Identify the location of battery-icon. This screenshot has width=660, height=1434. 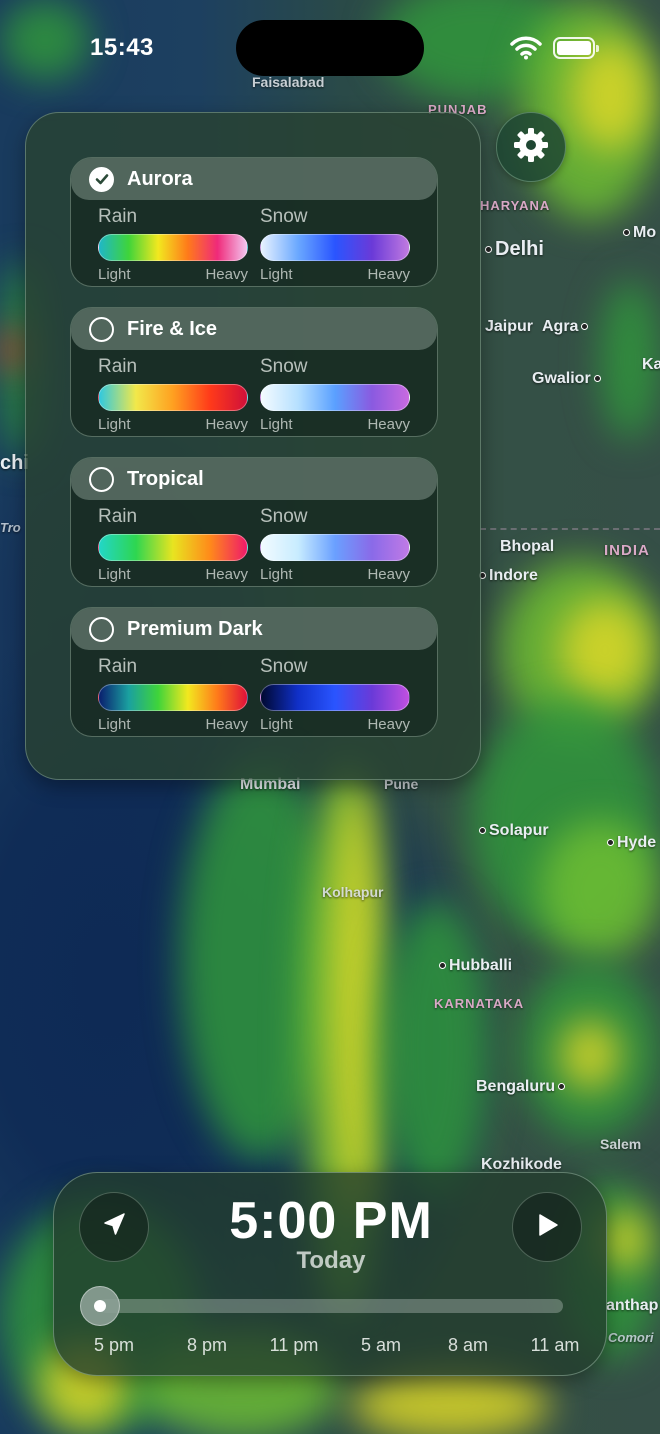
(576, 48).